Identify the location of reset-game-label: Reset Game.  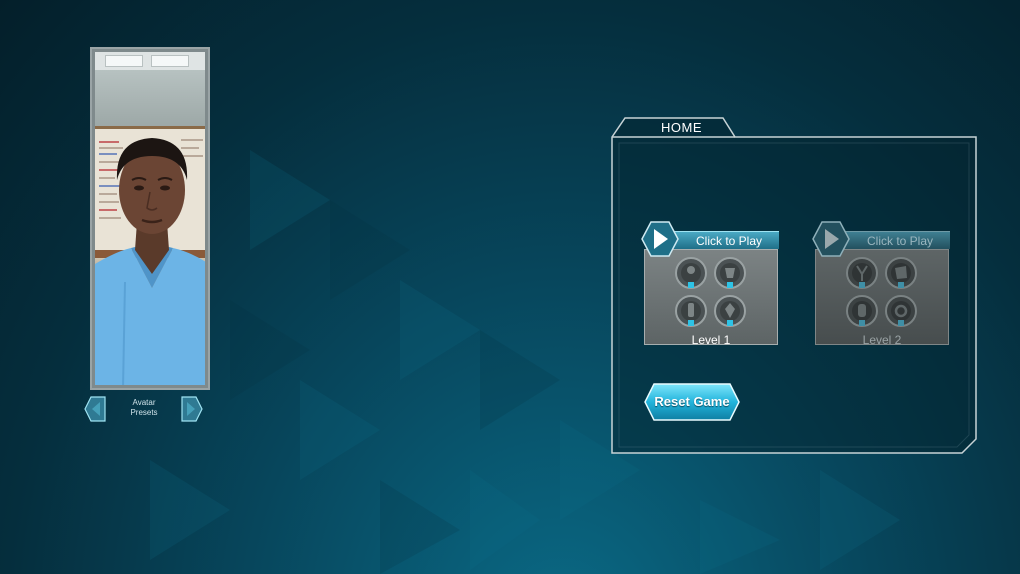
(692, 402).